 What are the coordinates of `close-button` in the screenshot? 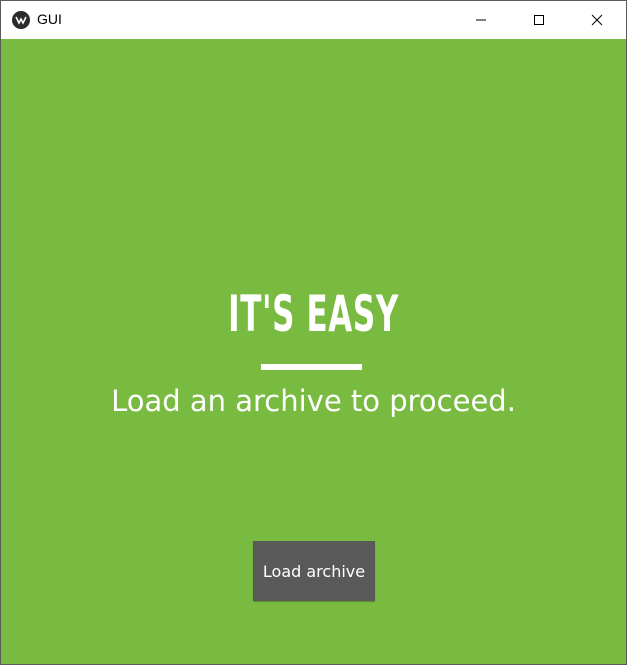 It's located at (597, 20).